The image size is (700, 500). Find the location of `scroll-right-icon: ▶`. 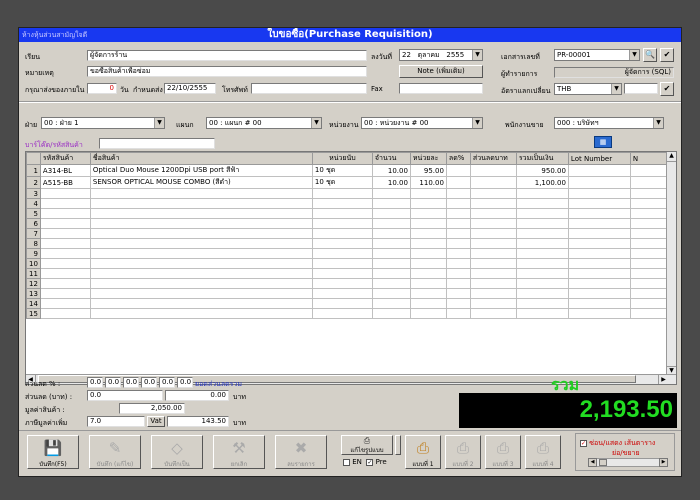

scroll-right-icon: ▶ is located at coordinates (663, 379).